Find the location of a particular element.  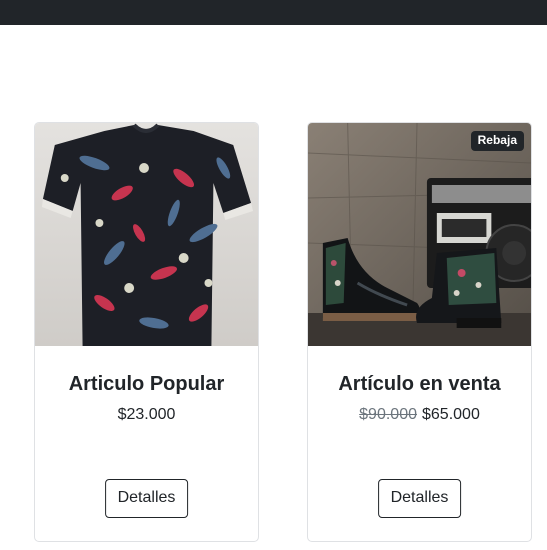

current-price: $65.000 is located at coordinates (451, 414).